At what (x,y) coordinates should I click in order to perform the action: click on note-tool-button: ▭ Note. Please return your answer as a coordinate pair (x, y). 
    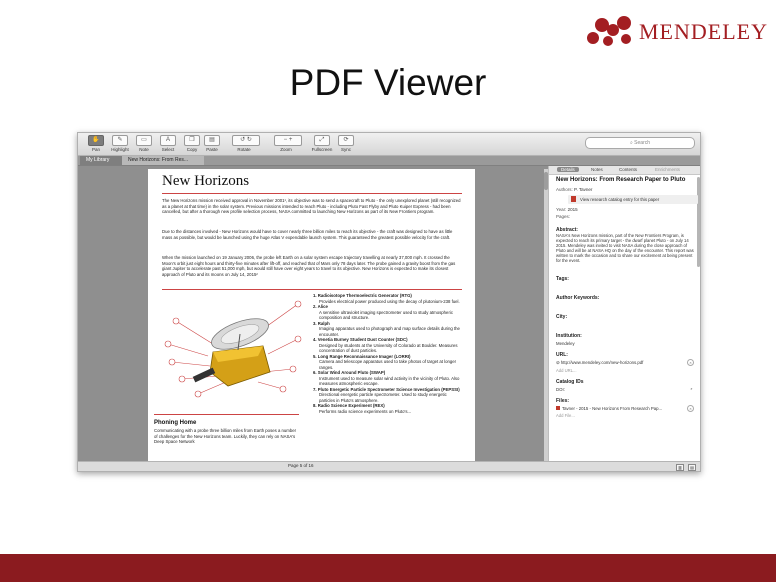
    Looking at the image, I should click on (144, 143).